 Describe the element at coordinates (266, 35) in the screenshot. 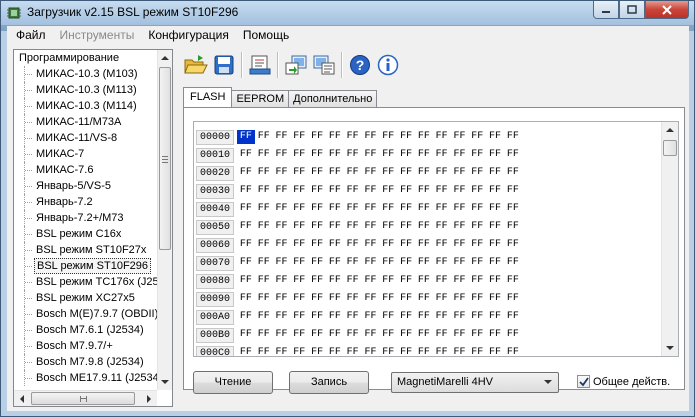

I see `menu-help: Помощь` at that location.